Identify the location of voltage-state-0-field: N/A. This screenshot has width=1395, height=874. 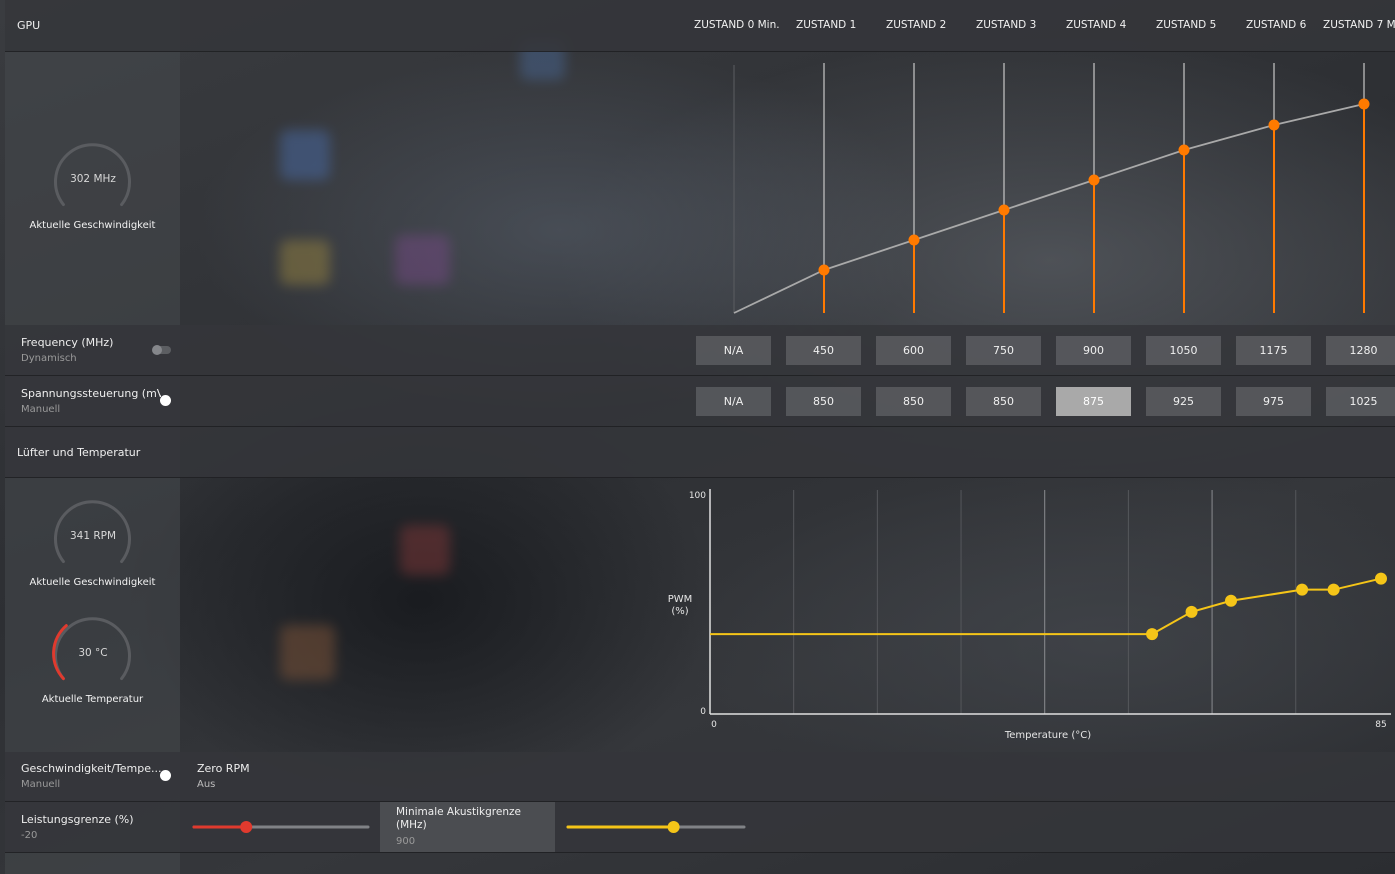
(733, 401).